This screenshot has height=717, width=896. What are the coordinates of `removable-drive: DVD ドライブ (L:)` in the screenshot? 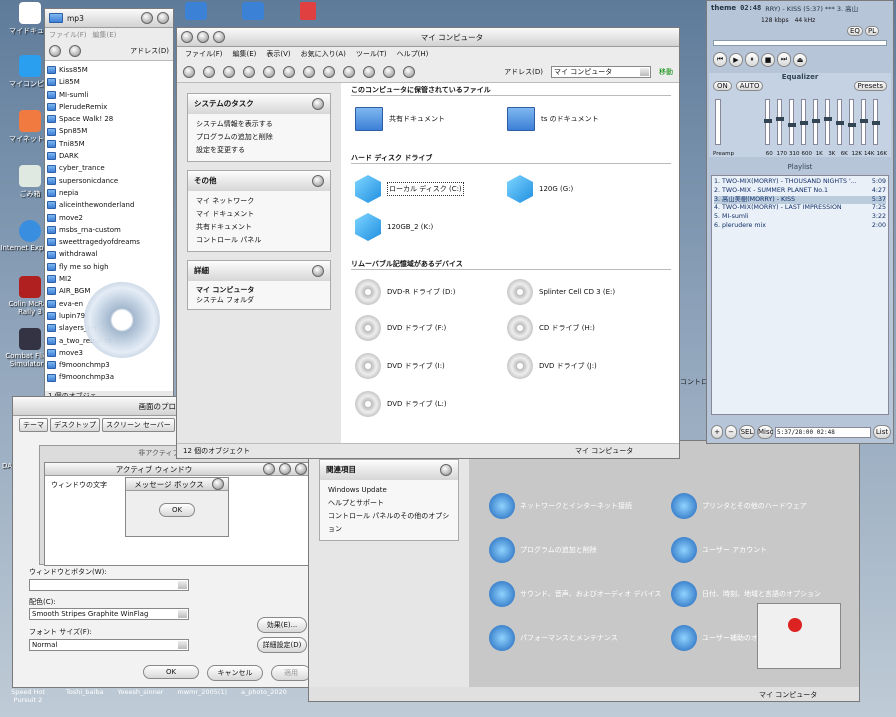 It's located at (401, 404).